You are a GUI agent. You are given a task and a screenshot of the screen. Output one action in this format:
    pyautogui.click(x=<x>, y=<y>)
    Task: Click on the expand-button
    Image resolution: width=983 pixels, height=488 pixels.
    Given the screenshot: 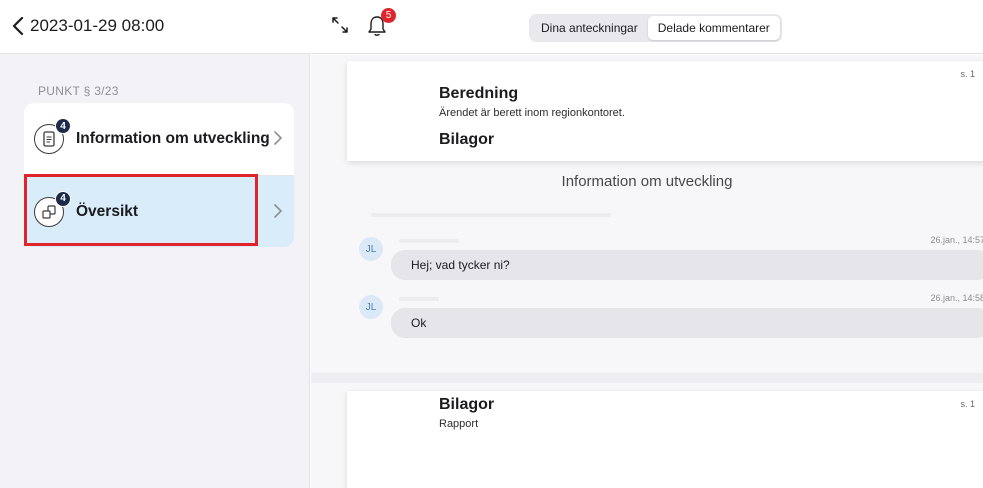 What is the action you would take?
    pyautogui.click(x=340, y=27)
    